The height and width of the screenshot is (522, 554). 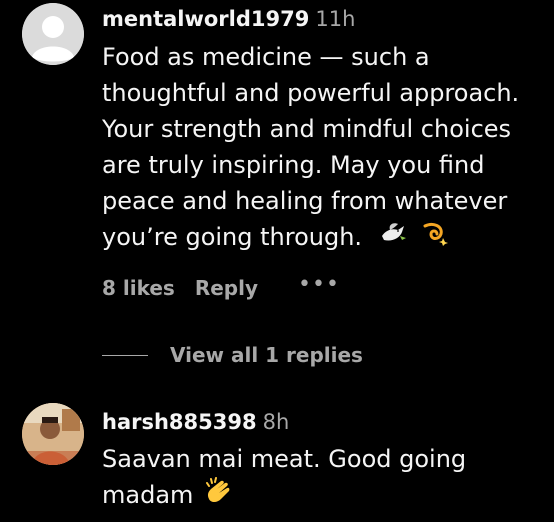 I want to click on comment-text-line: madam, so click(x=148, y=495).